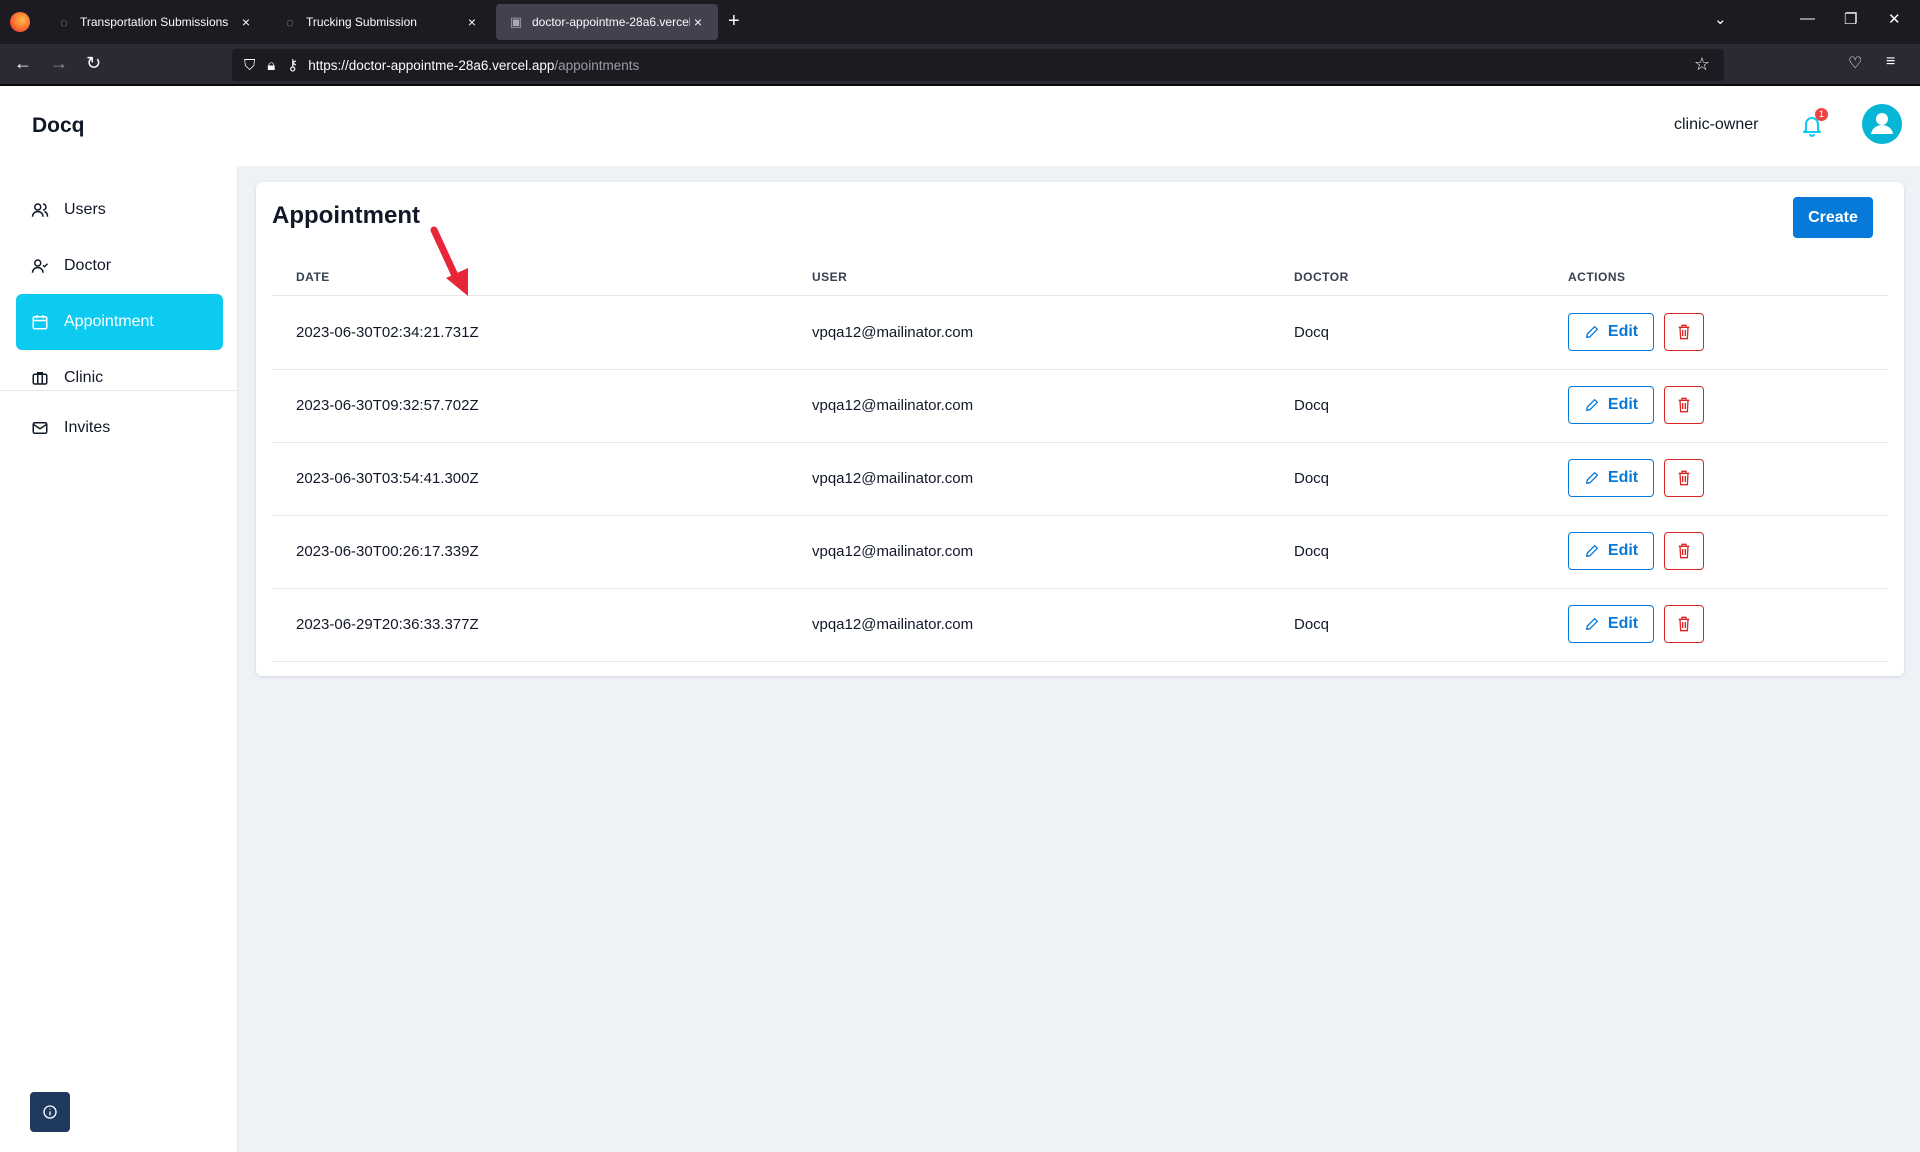 This screenshot has width=1920, height=1152. Describe the element at coordinates (59, 63) in the screenshot. I see `forward-arrow-icon: →` at that location.